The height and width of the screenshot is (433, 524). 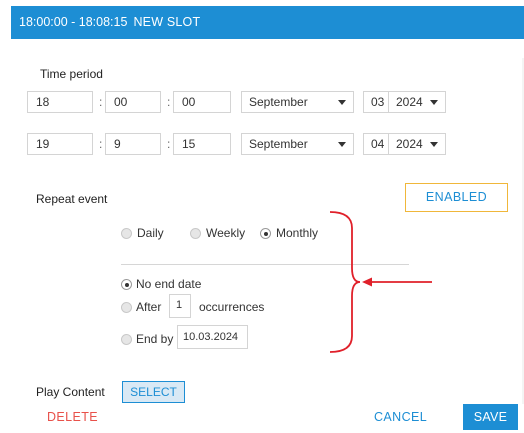 I want to click on start-year-select: 2024, so click(x=417, y=102).